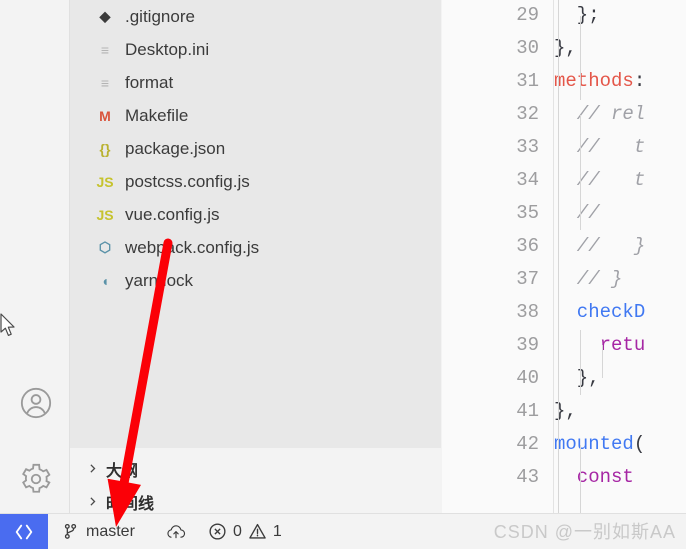 The image size is (686, 549). What do you see at coordinates (149, 82) in the screenshot?
I see `file-tree-item-label: format` at bounding box center [149, 82].